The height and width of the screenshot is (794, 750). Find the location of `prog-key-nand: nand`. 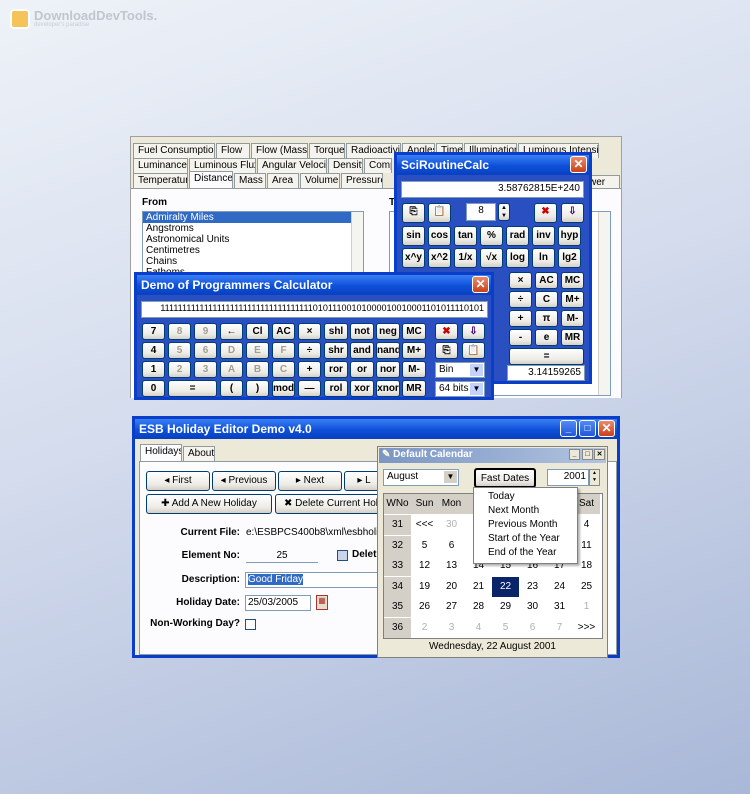

prog-key-nand: nand is located at coordinates (388, 350).